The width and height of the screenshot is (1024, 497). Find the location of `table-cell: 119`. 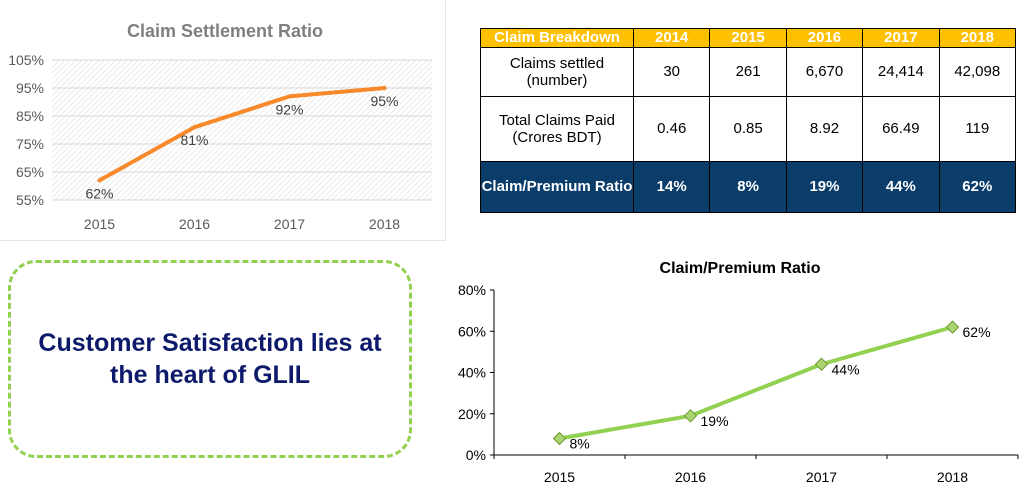

table-cell: 119 is located at coordinates (977, 128).